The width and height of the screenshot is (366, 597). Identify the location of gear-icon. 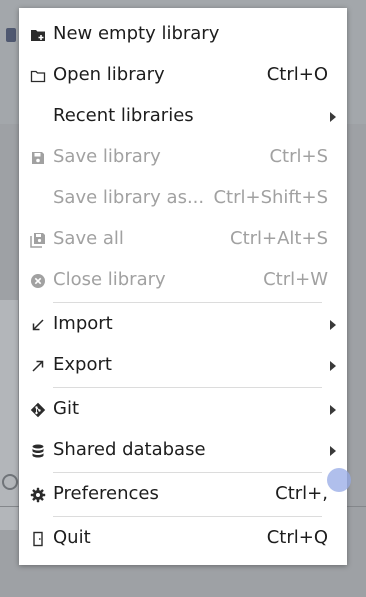
(38, 495).